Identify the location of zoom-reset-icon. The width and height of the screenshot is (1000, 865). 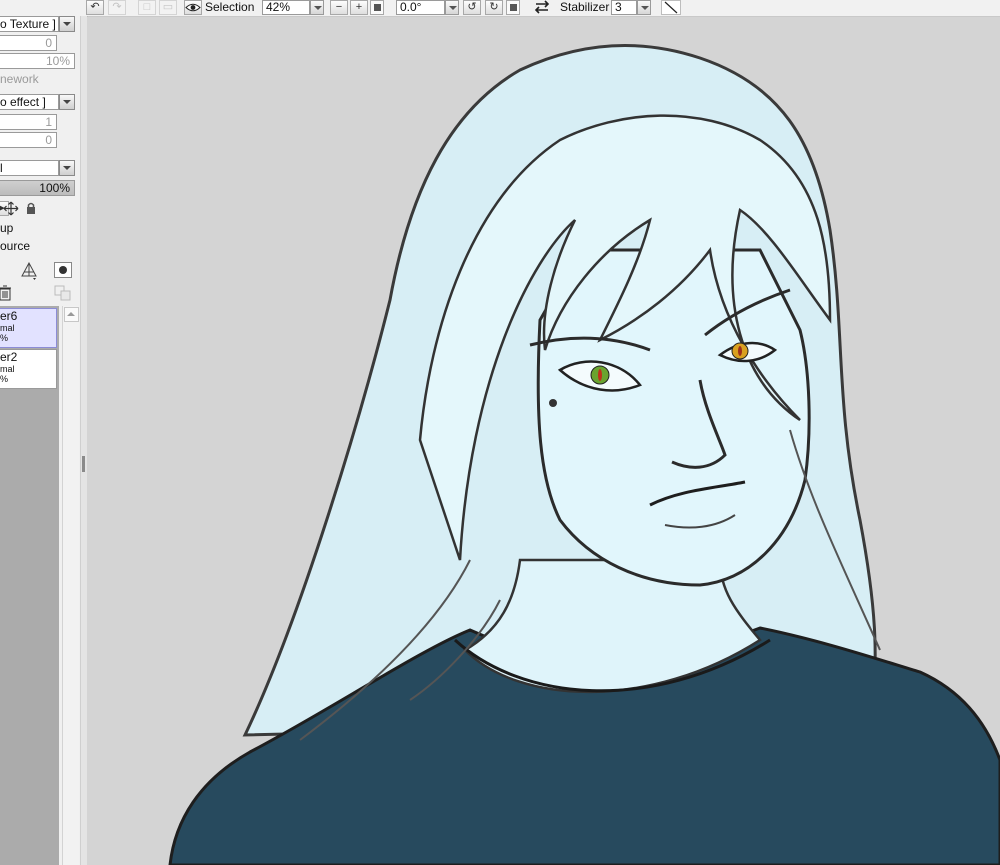
(377, 7).